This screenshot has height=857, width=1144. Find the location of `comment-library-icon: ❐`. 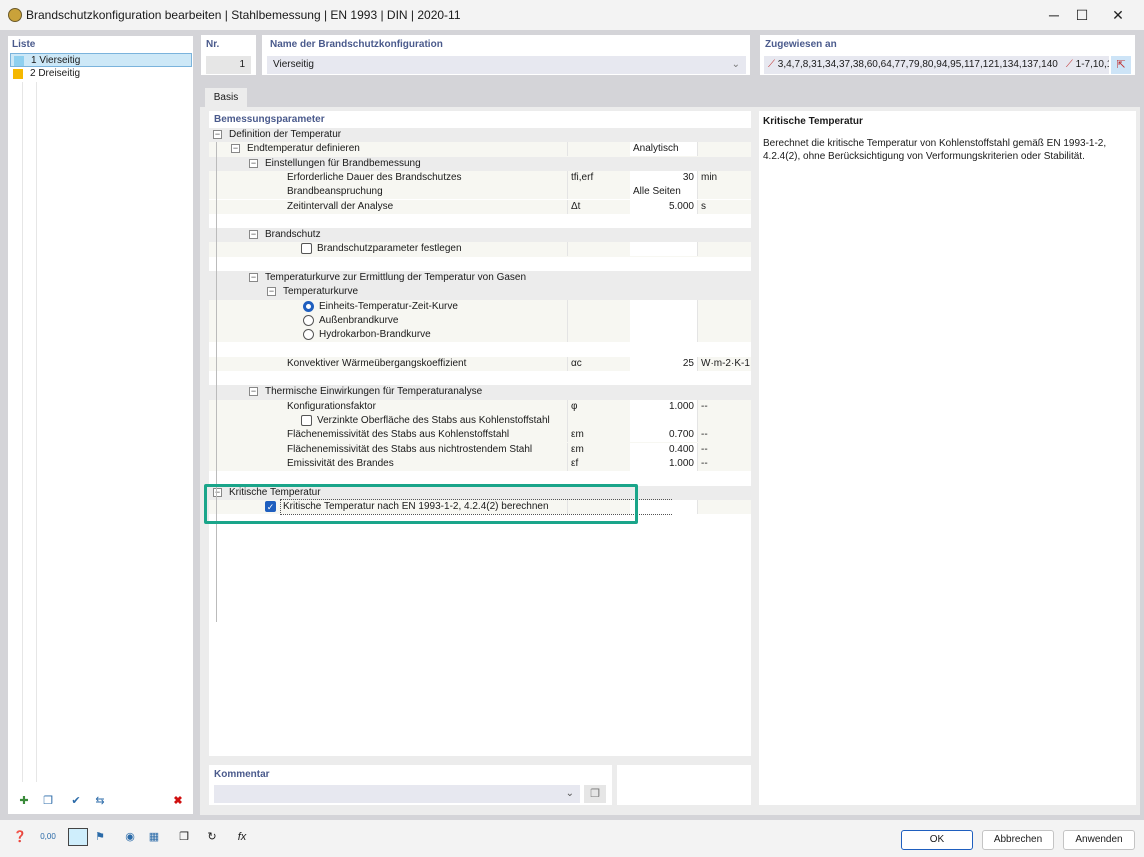

comment-library-icon: ❐ is located at coordinates (595, 794).